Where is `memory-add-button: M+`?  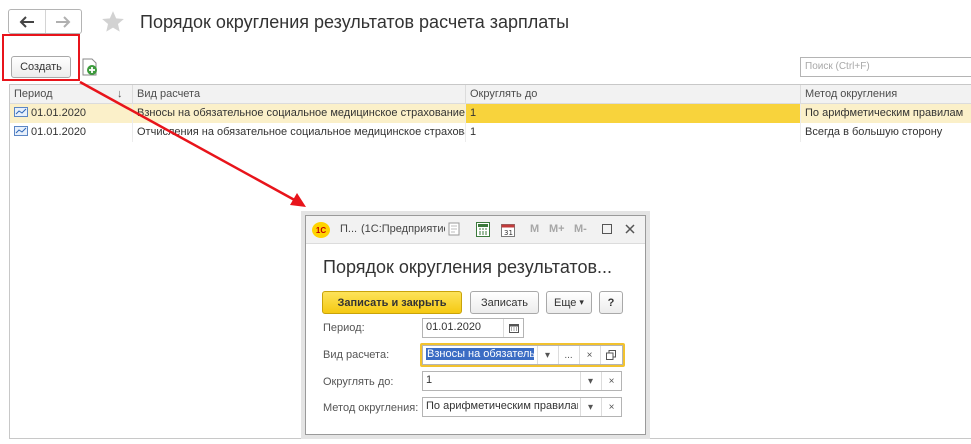 memory-add-button: M+ is located at coordinates (557, 229).